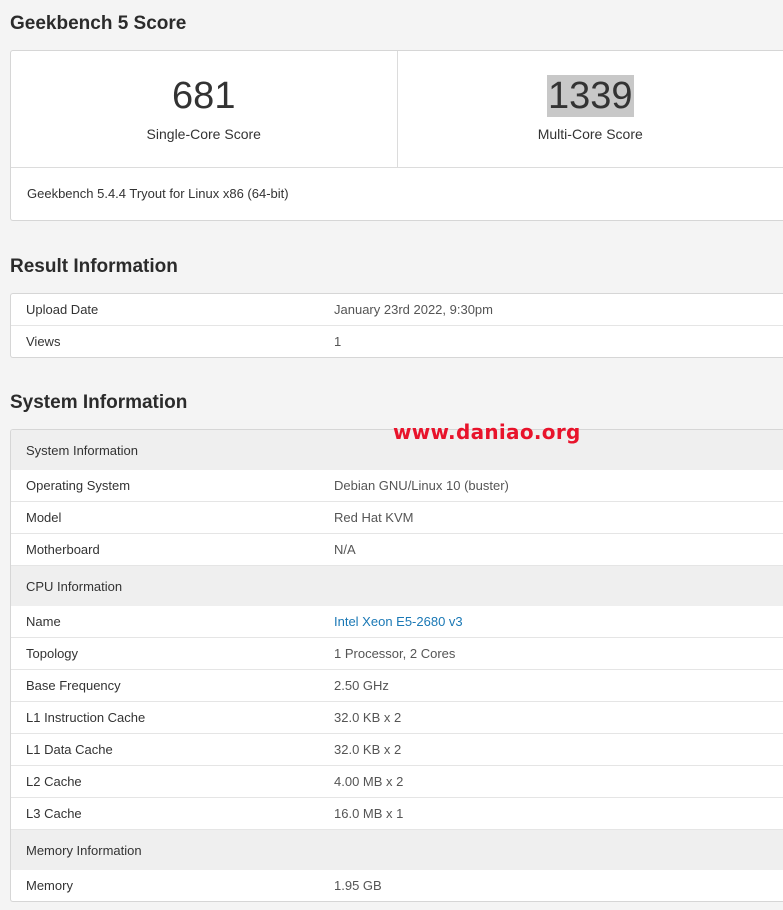 The height and width of the screenshot is (910, 783). I want to click on memory-value: 1.95 GB, so click(358, 885).